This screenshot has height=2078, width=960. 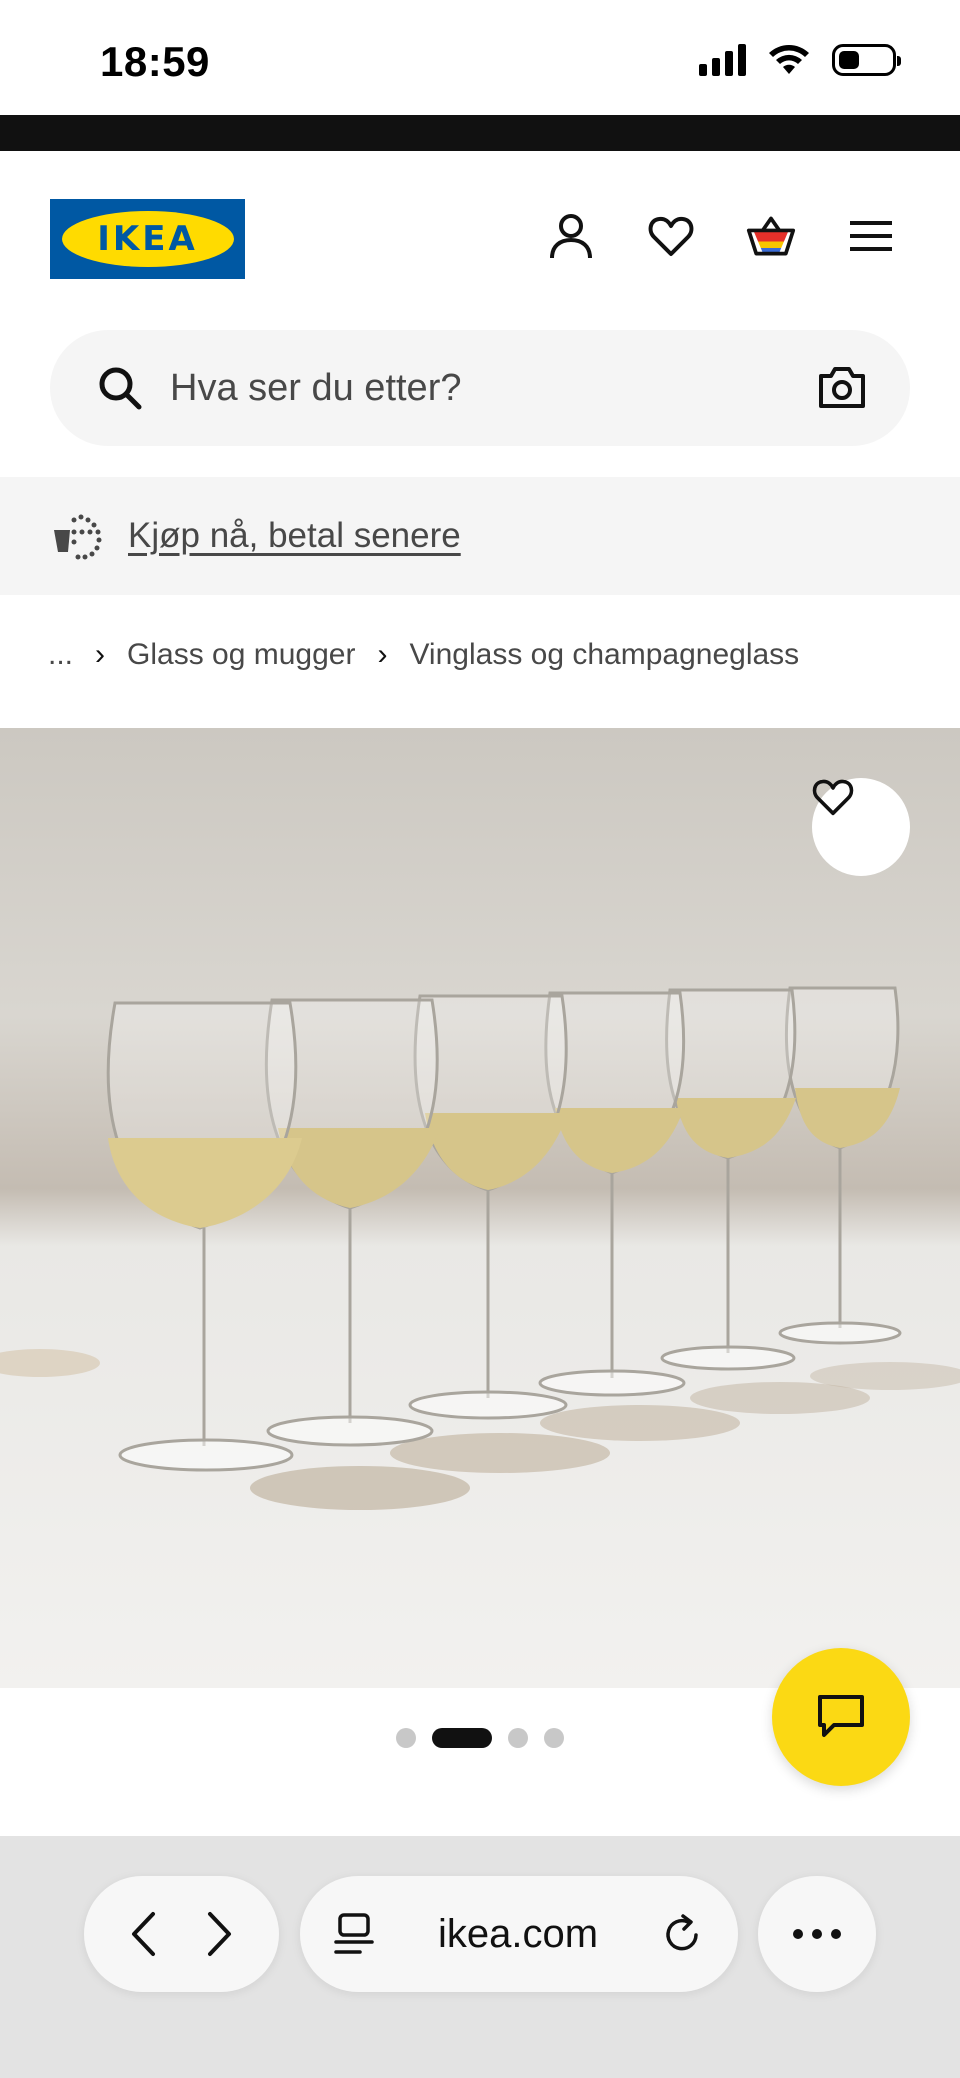 I want to click on top-banner-strip, so click(x=480, y=133).